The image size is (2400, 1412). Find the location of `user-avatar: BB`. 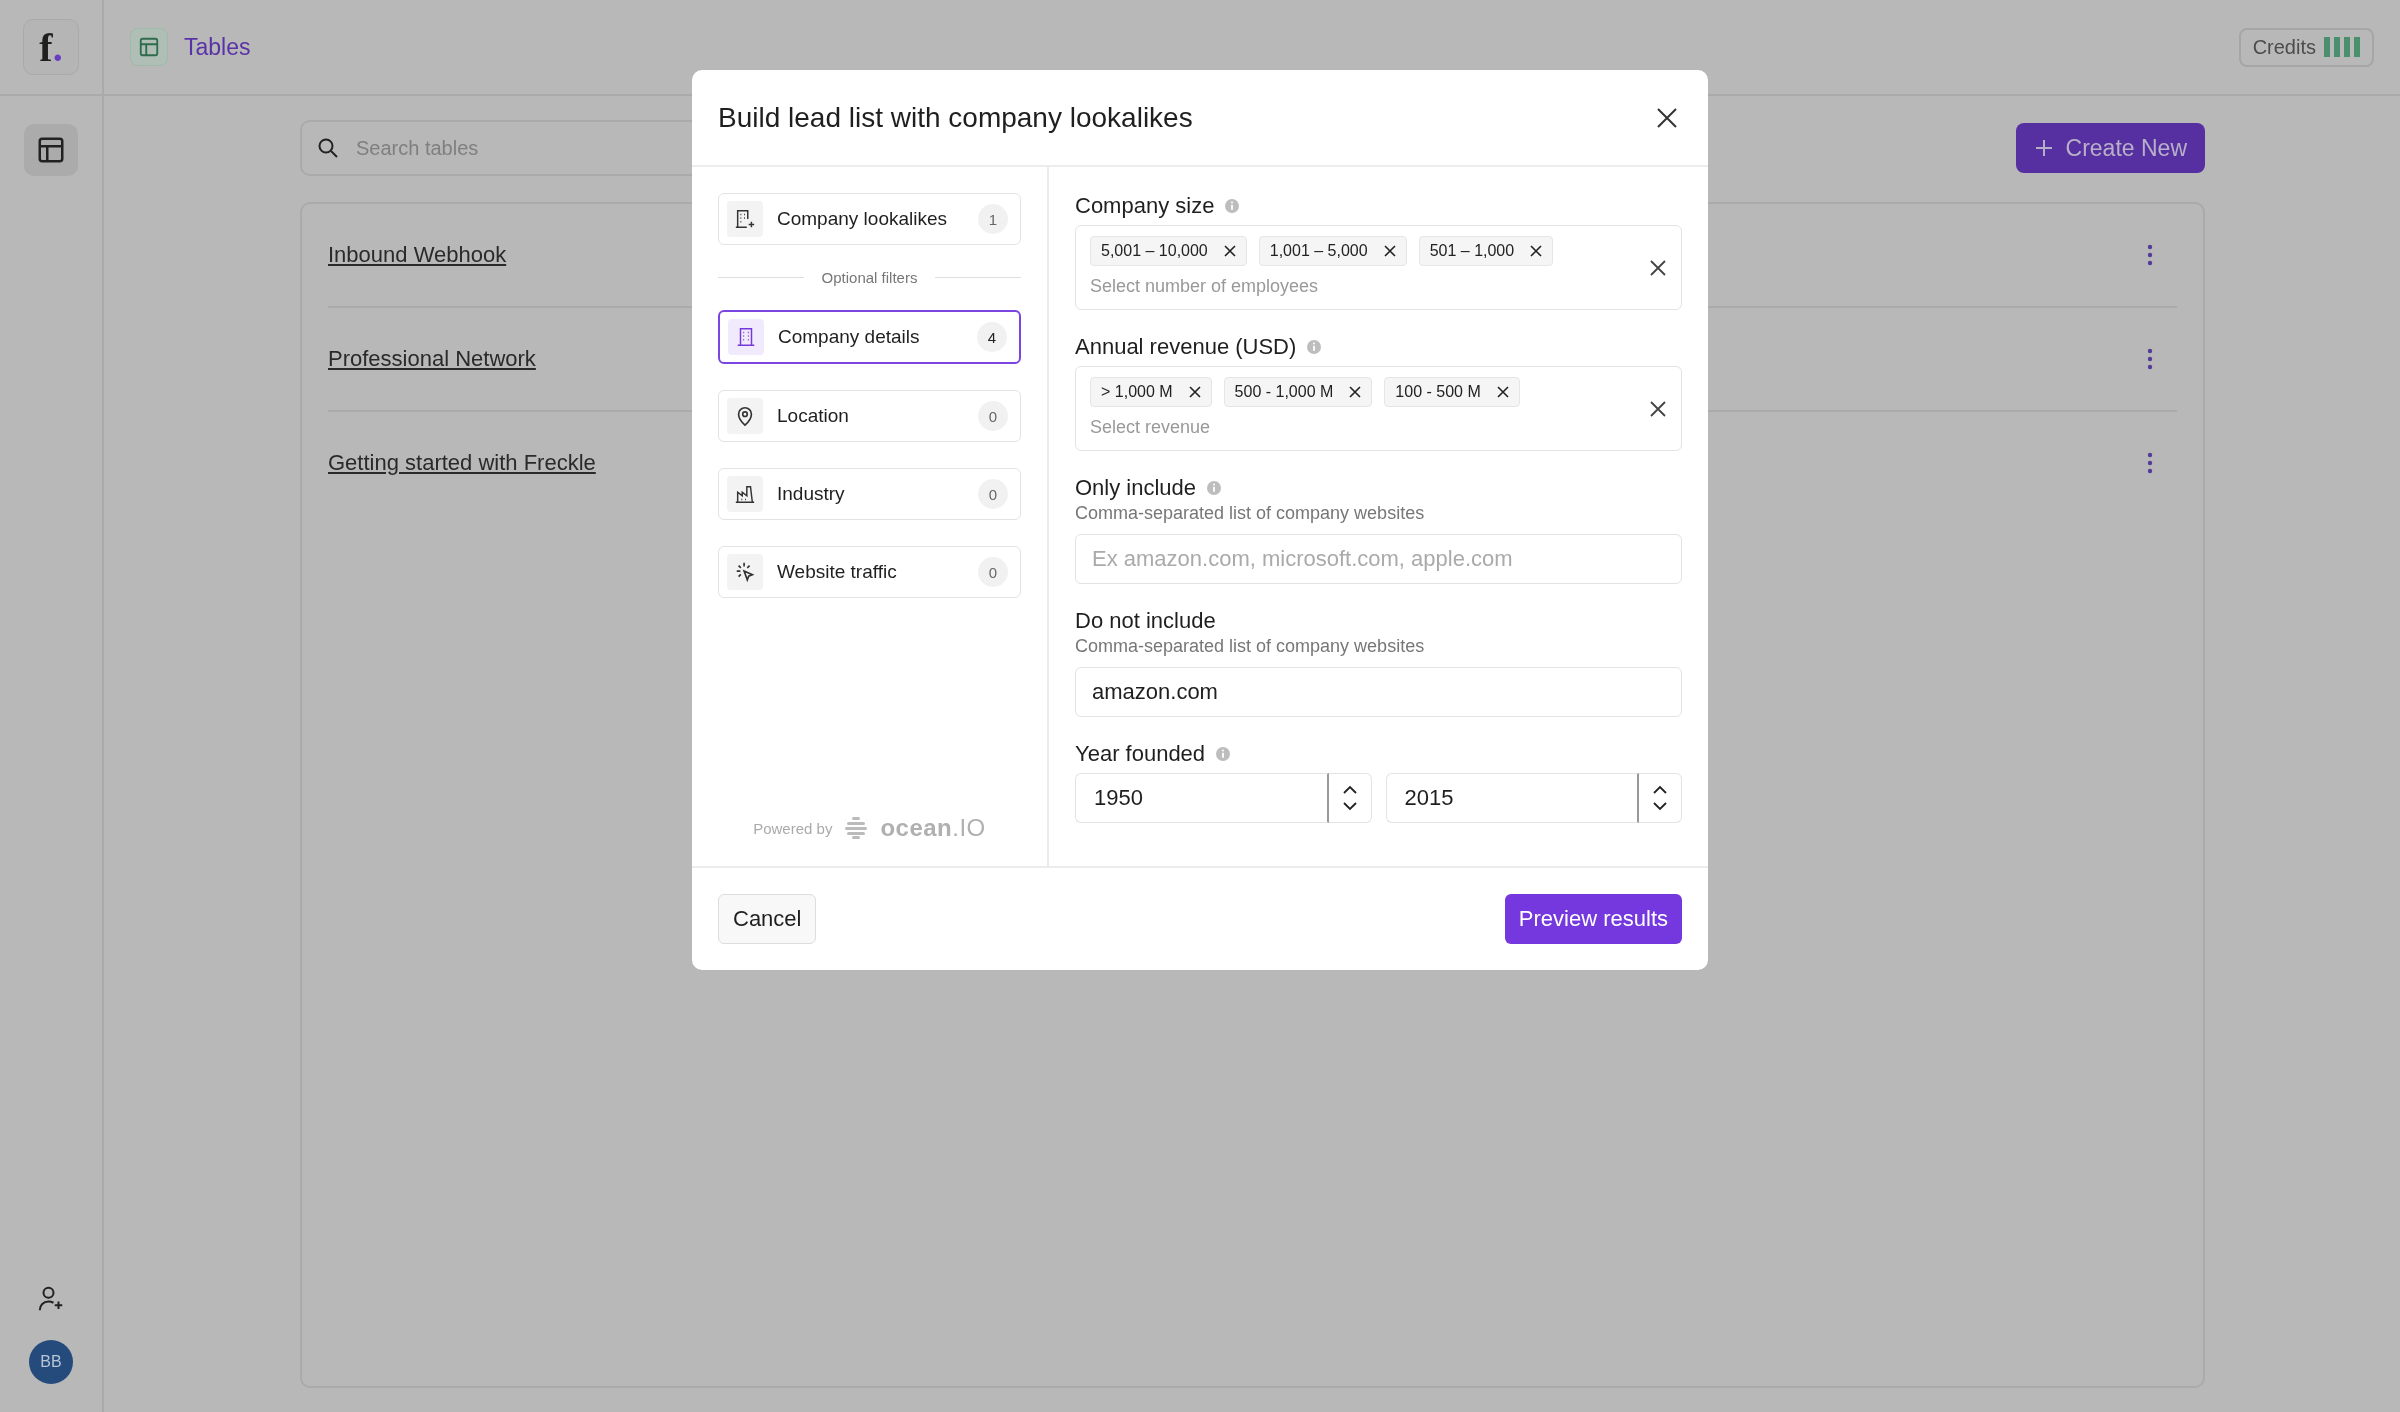

user-avatar: BB is located at coordinates (51, 1362).